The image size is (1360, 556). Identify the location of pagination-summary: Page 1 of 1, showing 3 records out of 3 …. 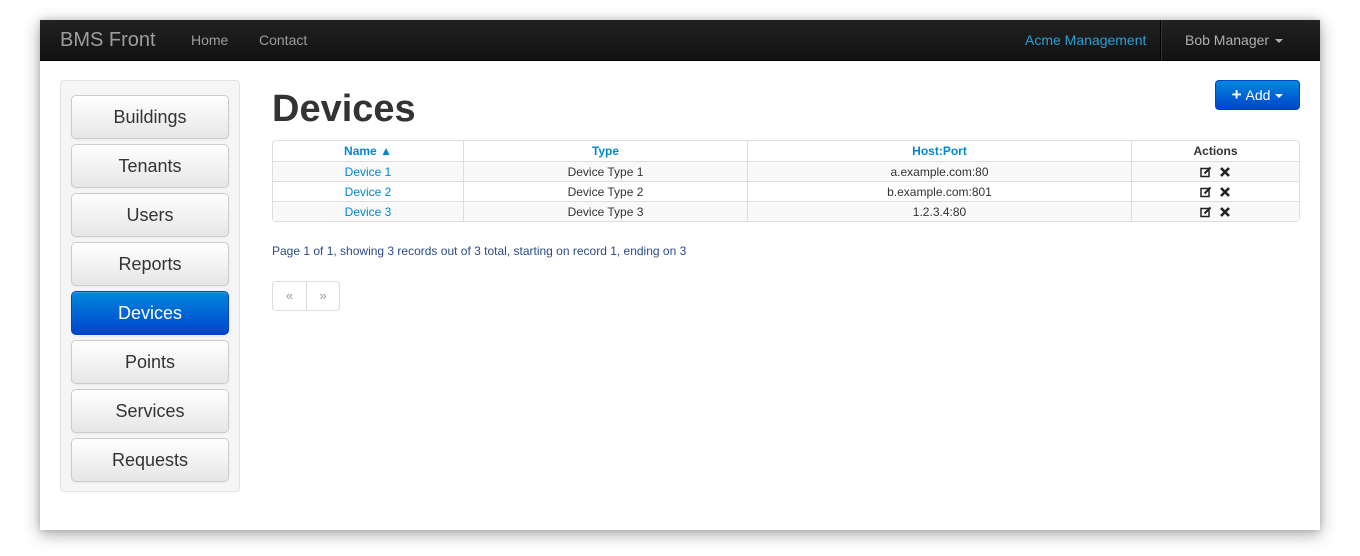
(479, 251).